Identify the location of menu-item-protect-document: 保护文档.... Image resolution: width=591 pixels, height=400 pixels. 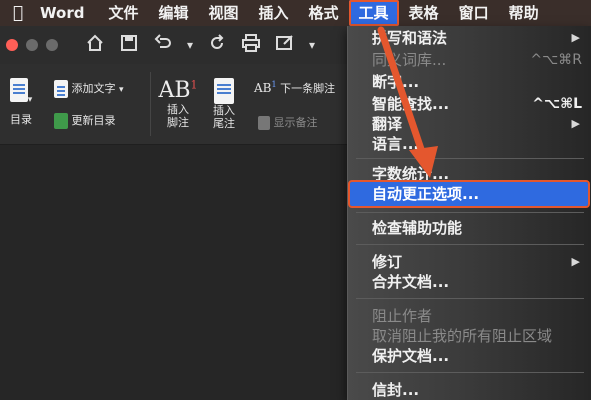
(469, 356).